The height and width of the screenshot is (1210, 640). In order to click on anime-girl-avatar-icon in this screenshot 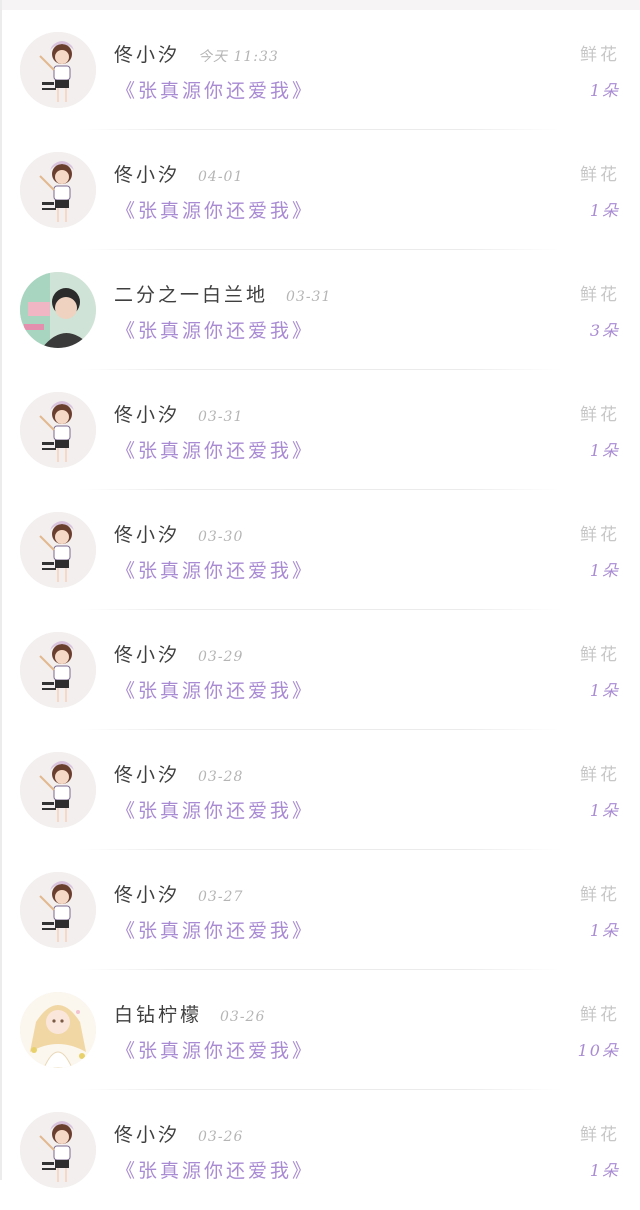, I will do `click(58, 1030)`.